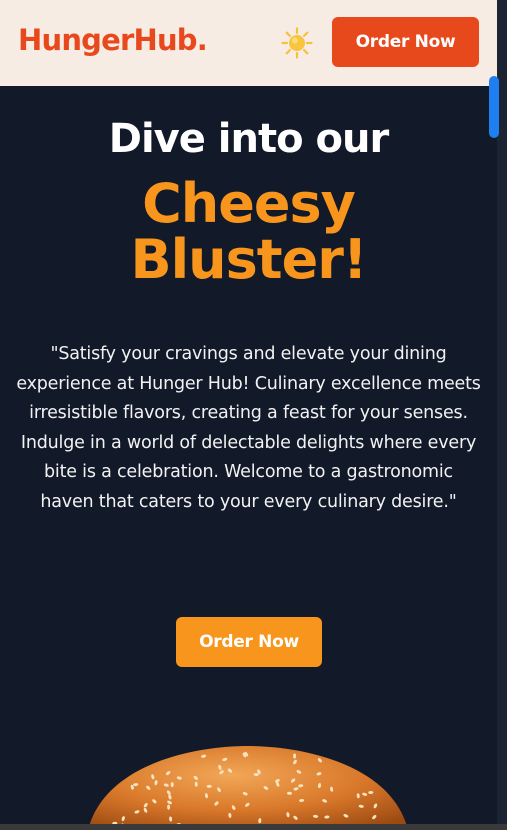 This screenshot has height=830, width=507. I want to click on site-header: HungerHub. Order Now, so click(248, 43).